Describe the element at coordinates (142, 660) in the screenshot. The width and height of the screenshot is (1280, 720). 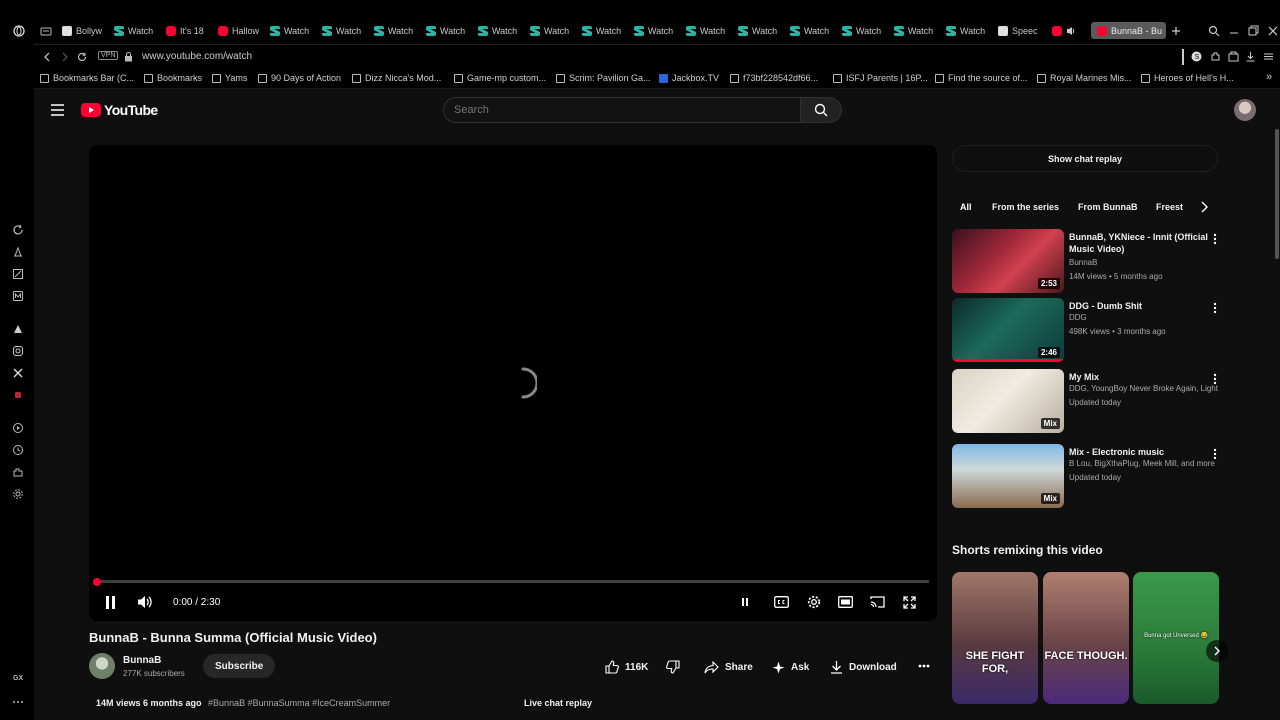
I see `channel-name: BunnaB` at that location.